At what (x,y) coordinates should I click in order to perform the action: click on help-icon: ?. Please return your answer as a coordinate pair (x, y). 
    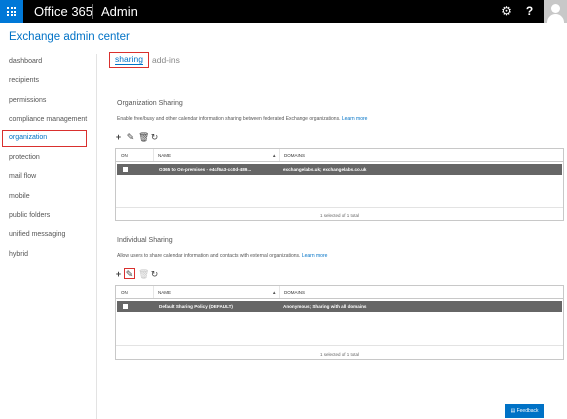
    Looking at the image, I should click on (529, 11).